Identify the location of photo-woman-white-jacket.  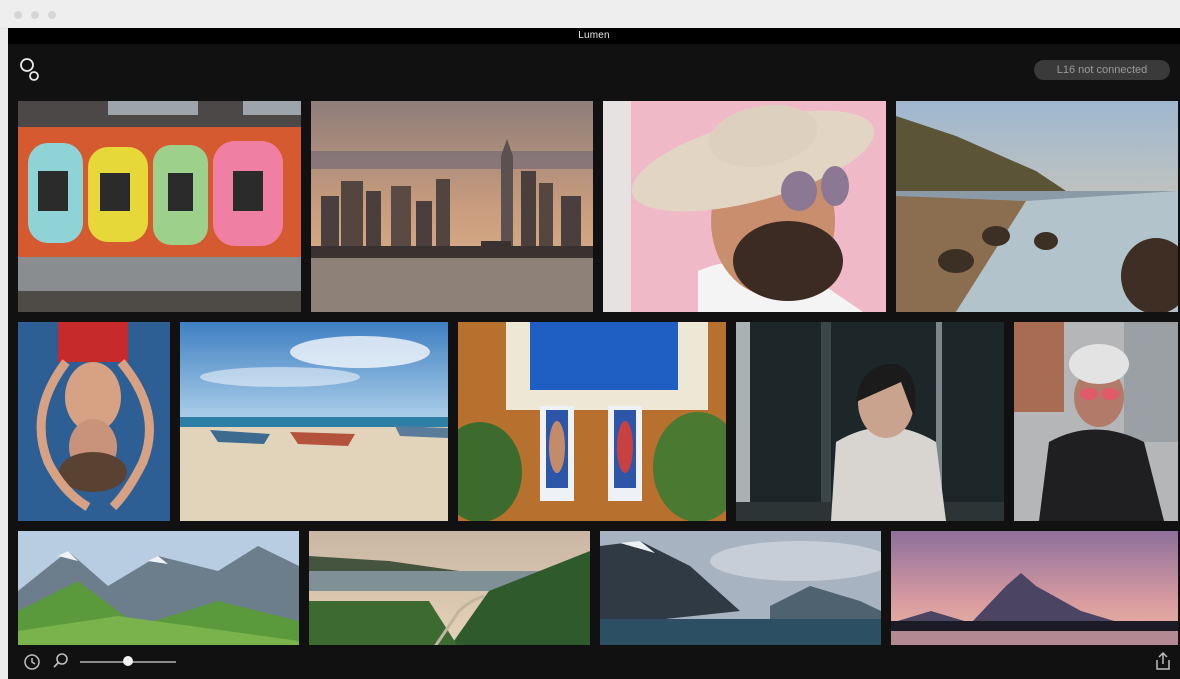
(870, 421).